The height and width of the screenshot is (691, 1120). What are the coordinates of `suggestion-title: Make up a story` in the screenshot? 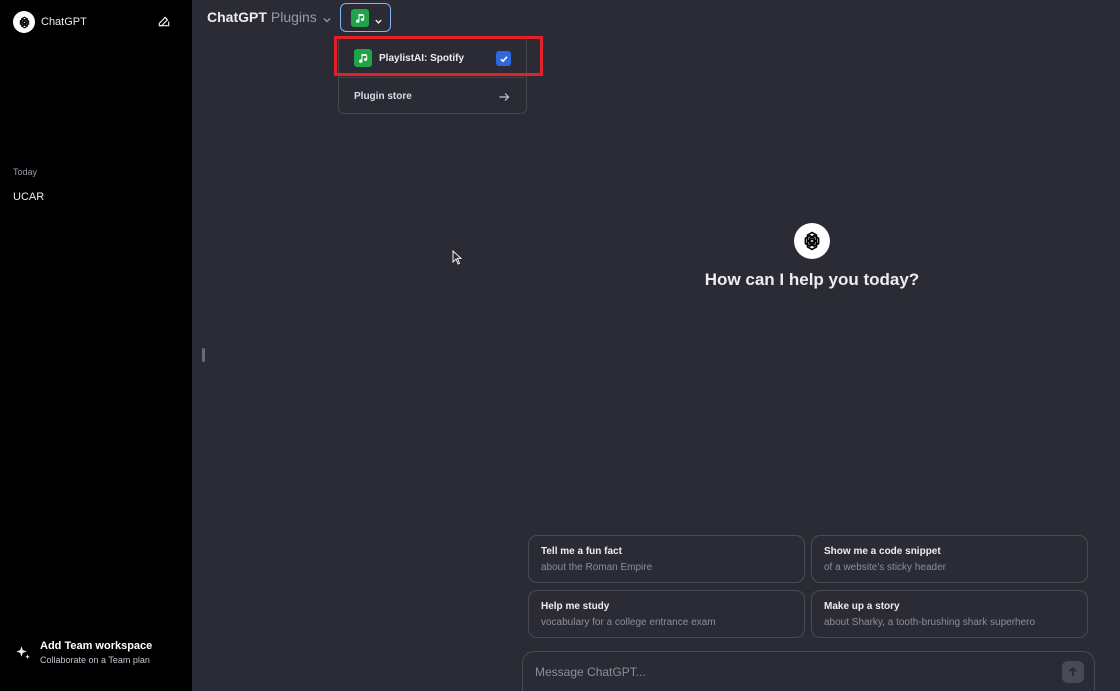 It's located at (862, 606).